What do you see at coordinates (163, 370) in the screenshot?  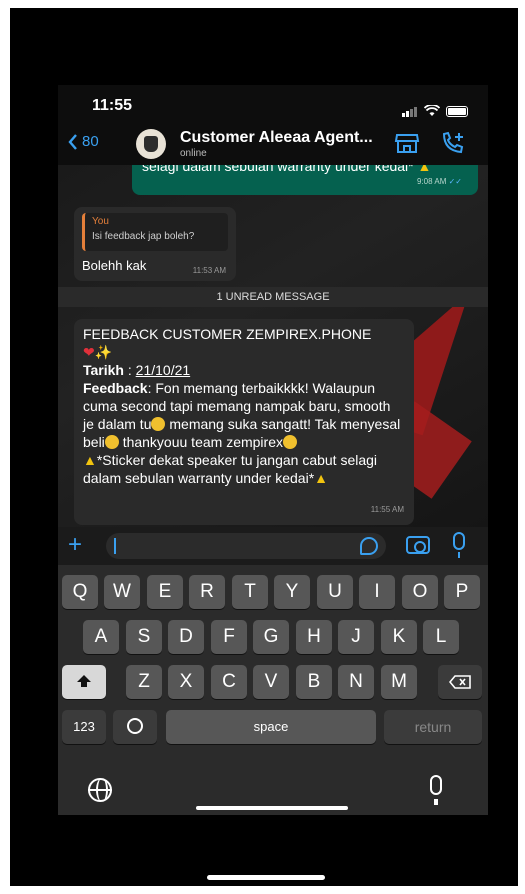 I see `date-value: 21/10/21` at bounding box center [163, 370].